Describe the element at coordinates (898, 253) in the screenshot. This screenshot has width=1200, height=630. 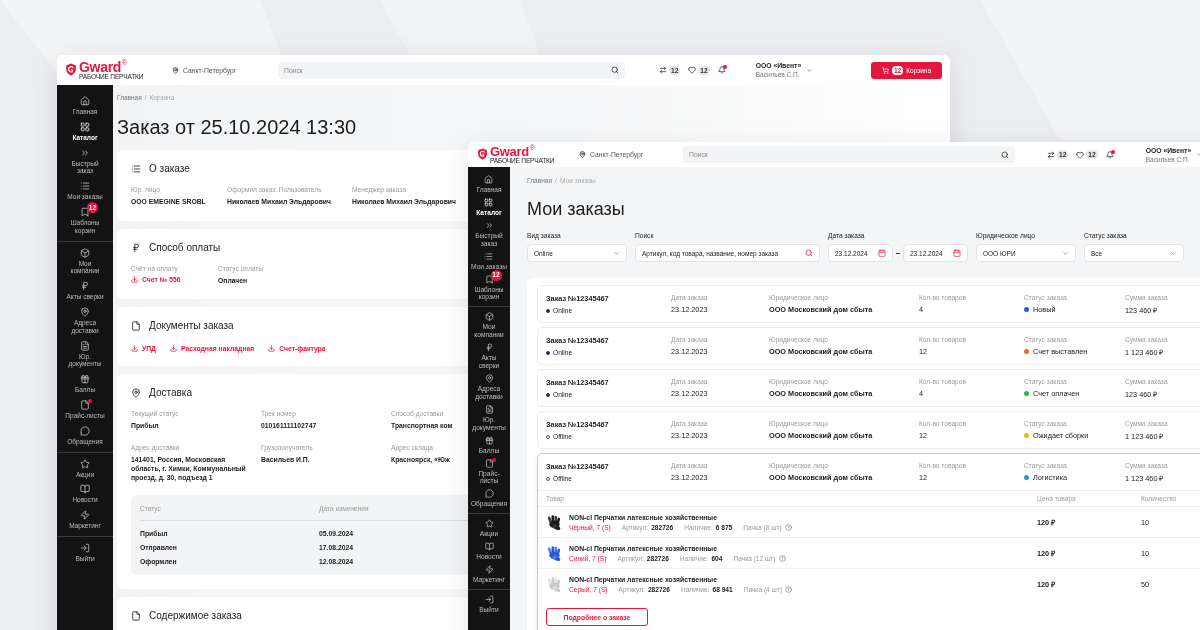
I see `range-dash` at that location.